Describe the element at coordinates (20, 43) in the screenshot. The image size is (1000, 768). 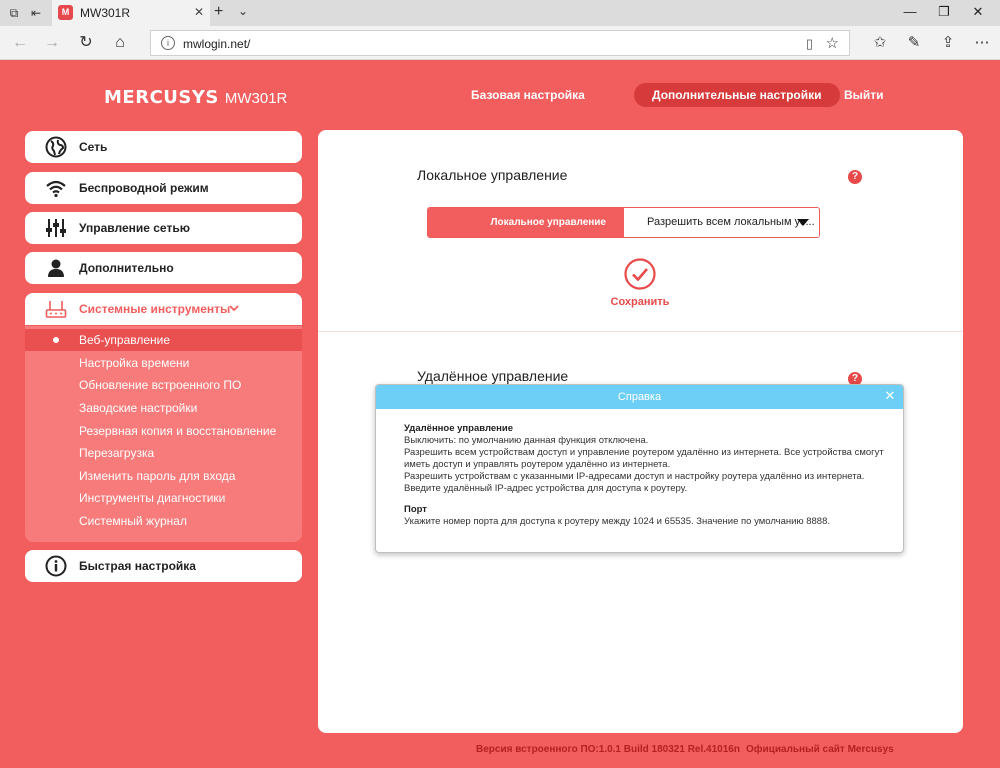
I see `back-icon: ←` at that location.